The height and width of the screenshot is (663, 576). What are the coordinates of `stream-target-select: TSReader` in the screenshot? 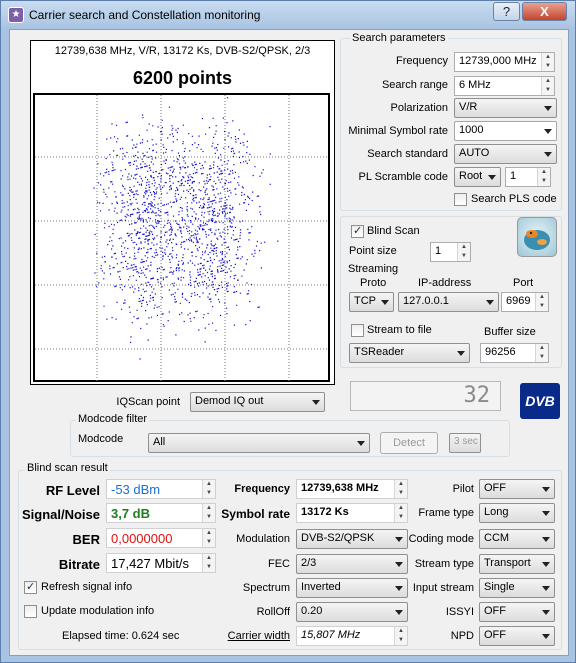 It's located at (409, 353).